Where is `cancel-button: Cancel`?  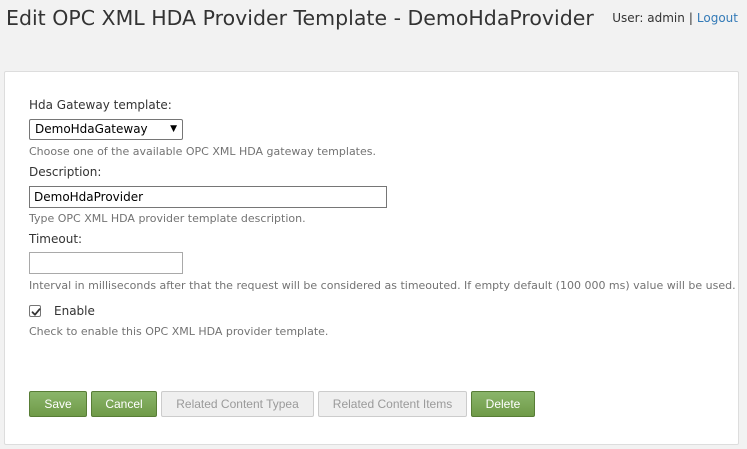 cancel-button: Cancel is located at coordinates (124, 404).